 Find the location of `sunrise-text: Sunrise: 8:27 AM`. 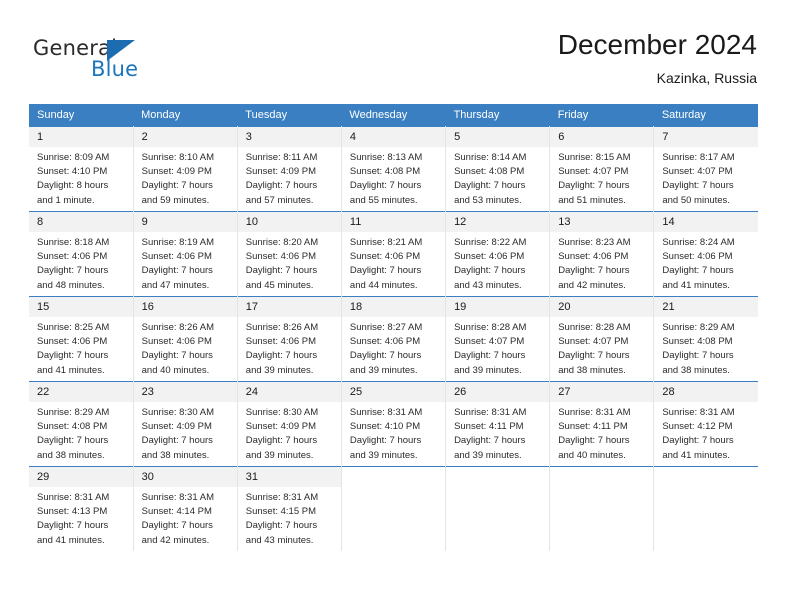

sunrise-text: Sunrise: 8:27 AM is located at coordinates (386, 327).